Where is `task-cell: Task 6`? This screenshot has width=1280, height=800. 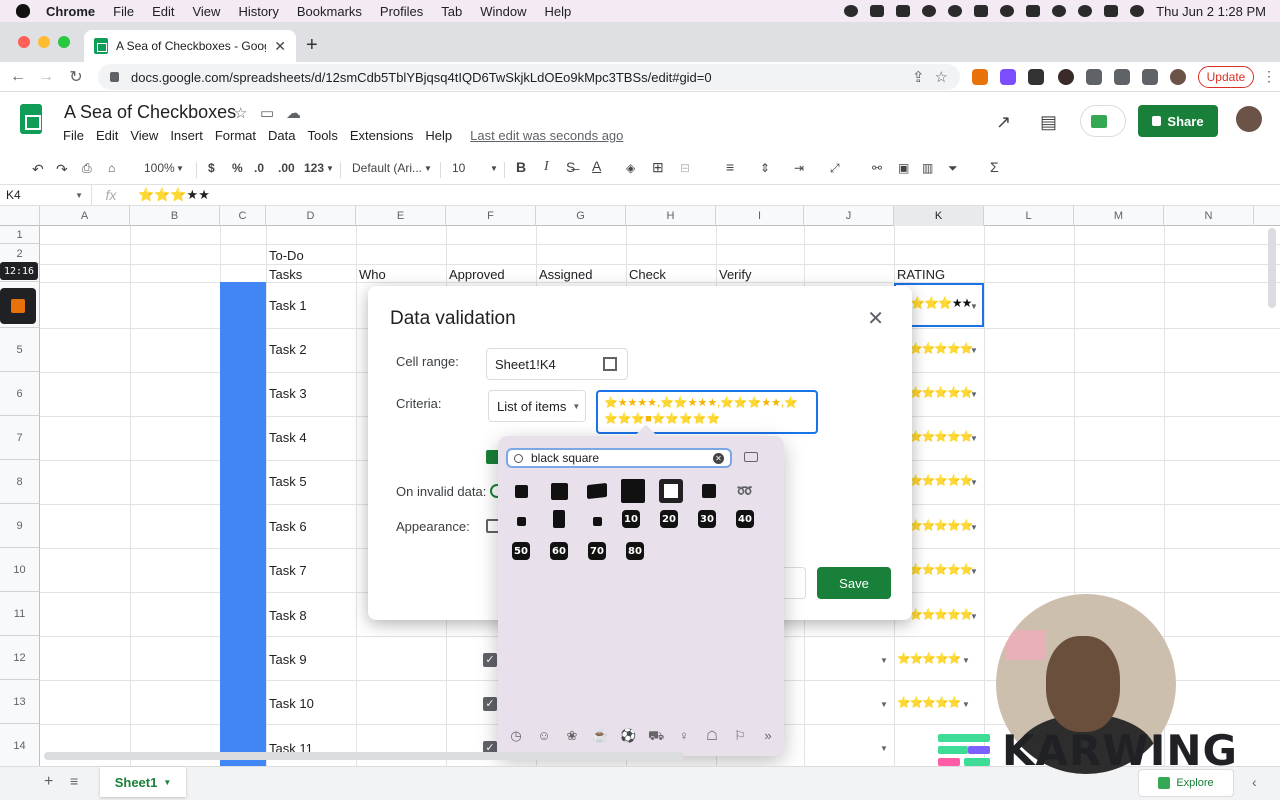
task-cell: Task 6 is located at coordinates (288, 526).